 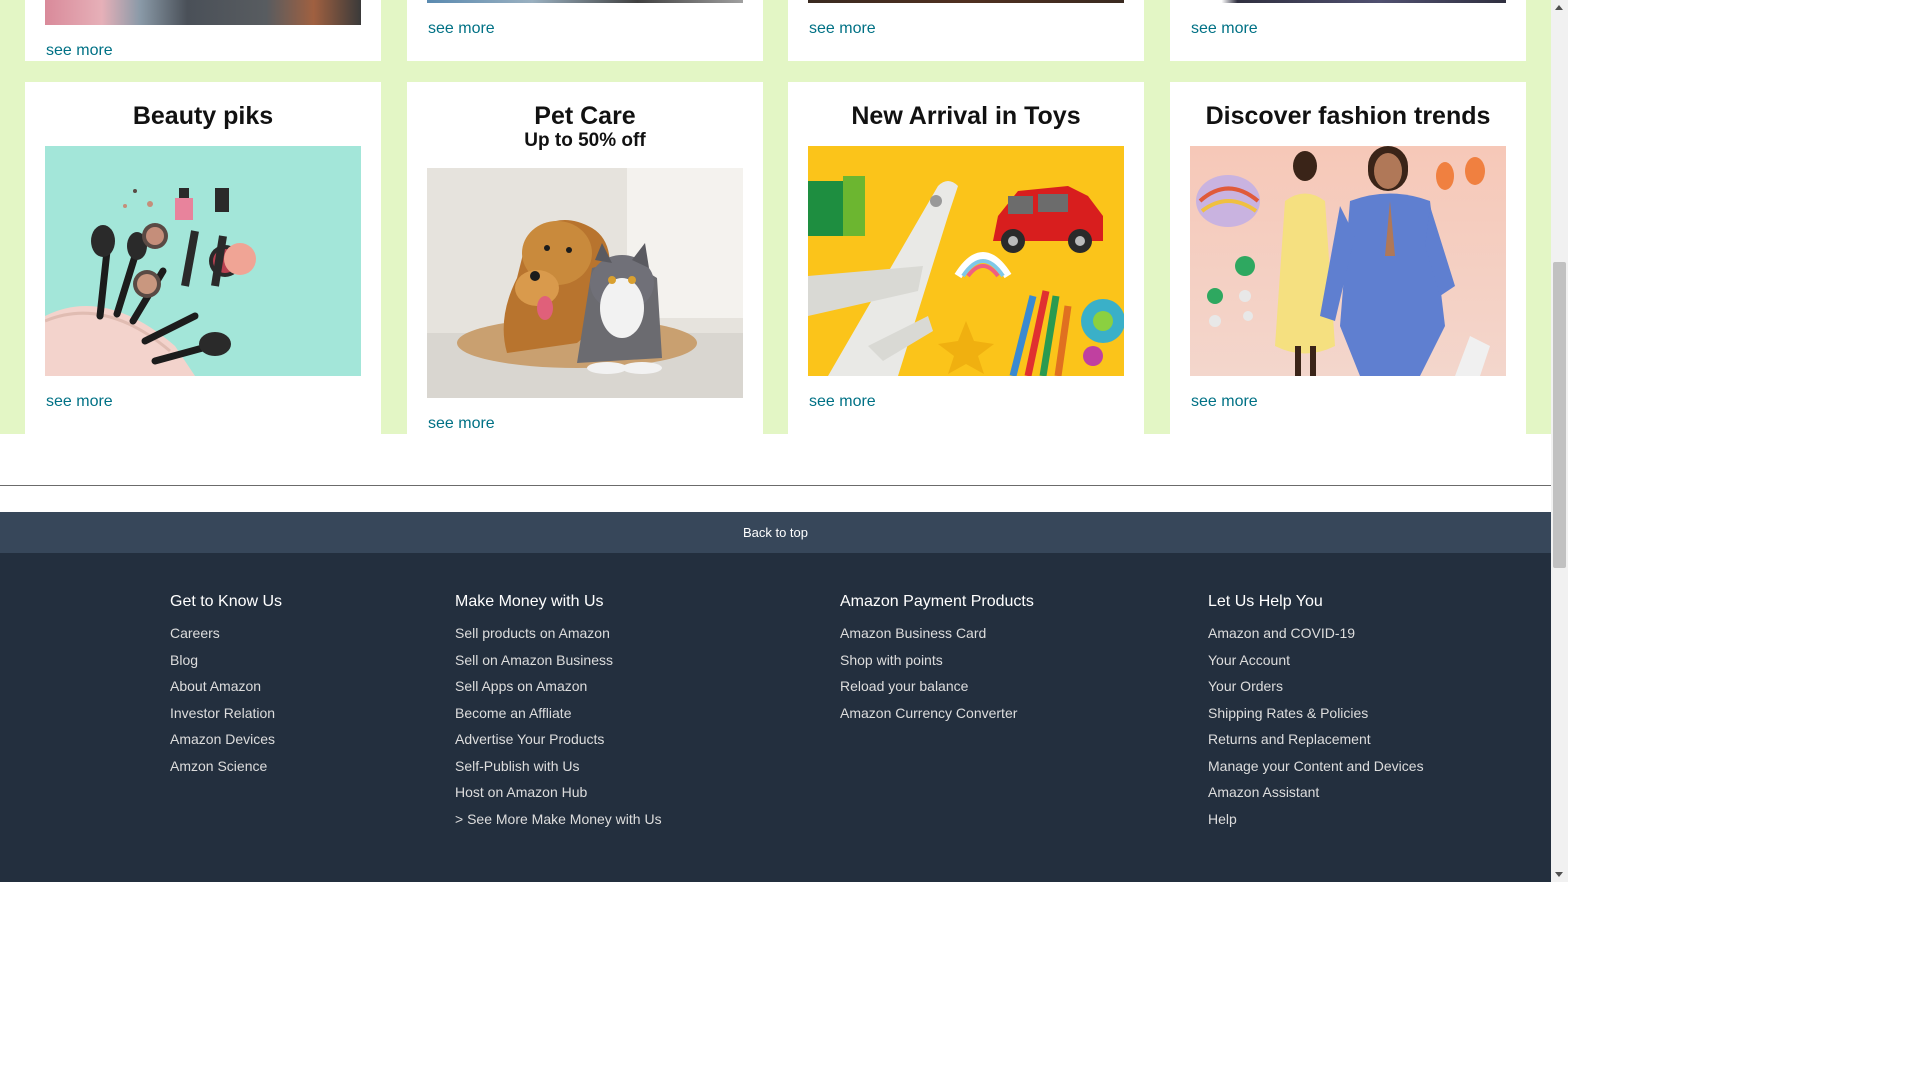 What do you see at coordinates (1559, 7) in the screenshot?
I see `scroll-up-arrow-icon` at bounding box center [1559, 7].